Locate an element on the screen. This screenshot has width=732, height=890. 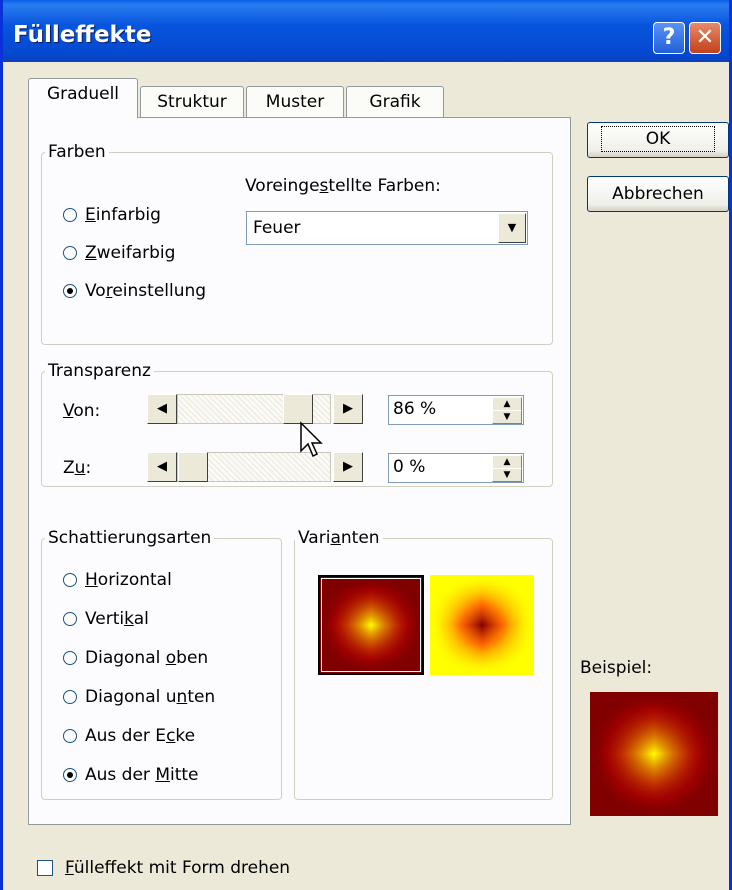
from-slider-thumb is located at coordinates (297, 409).